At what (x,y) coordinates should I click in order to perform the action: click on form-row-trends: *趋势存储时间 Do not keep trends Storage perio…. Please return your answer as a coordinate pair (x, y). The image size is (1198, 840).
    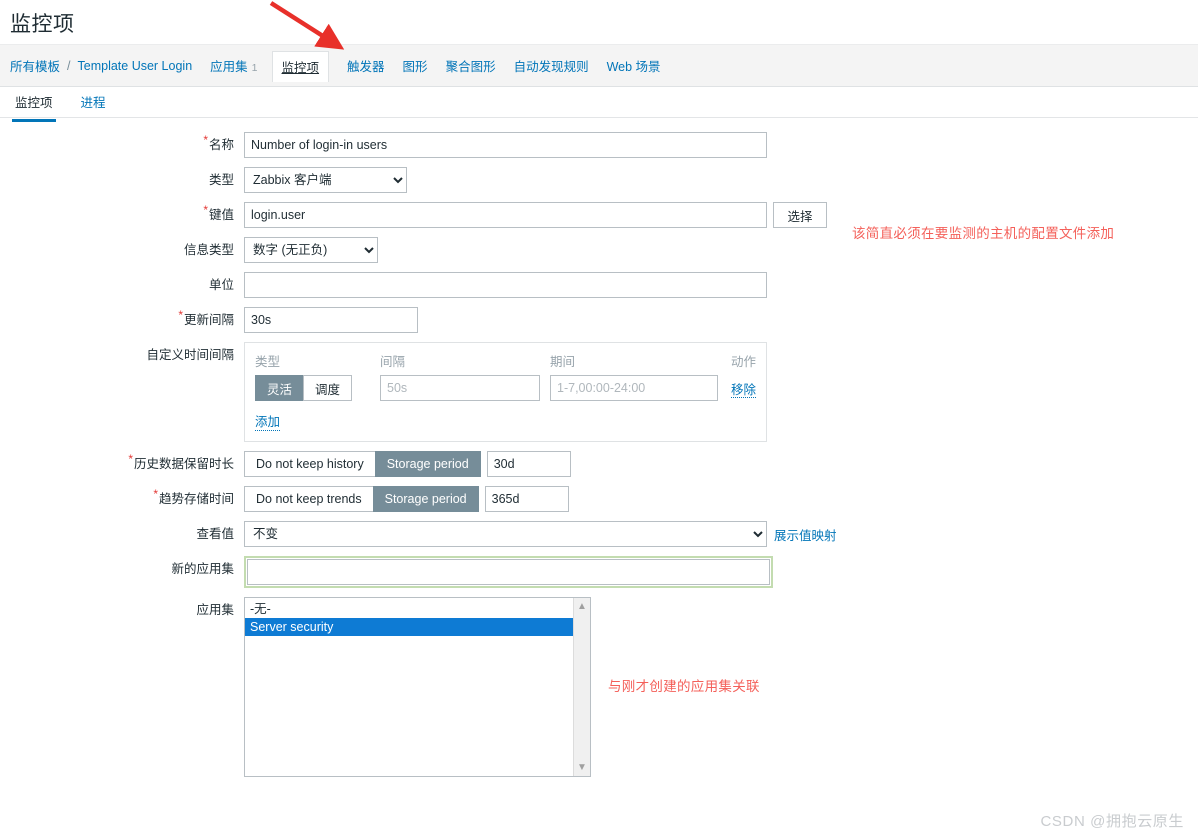
    Looking at the image, I should click on (599, 499).